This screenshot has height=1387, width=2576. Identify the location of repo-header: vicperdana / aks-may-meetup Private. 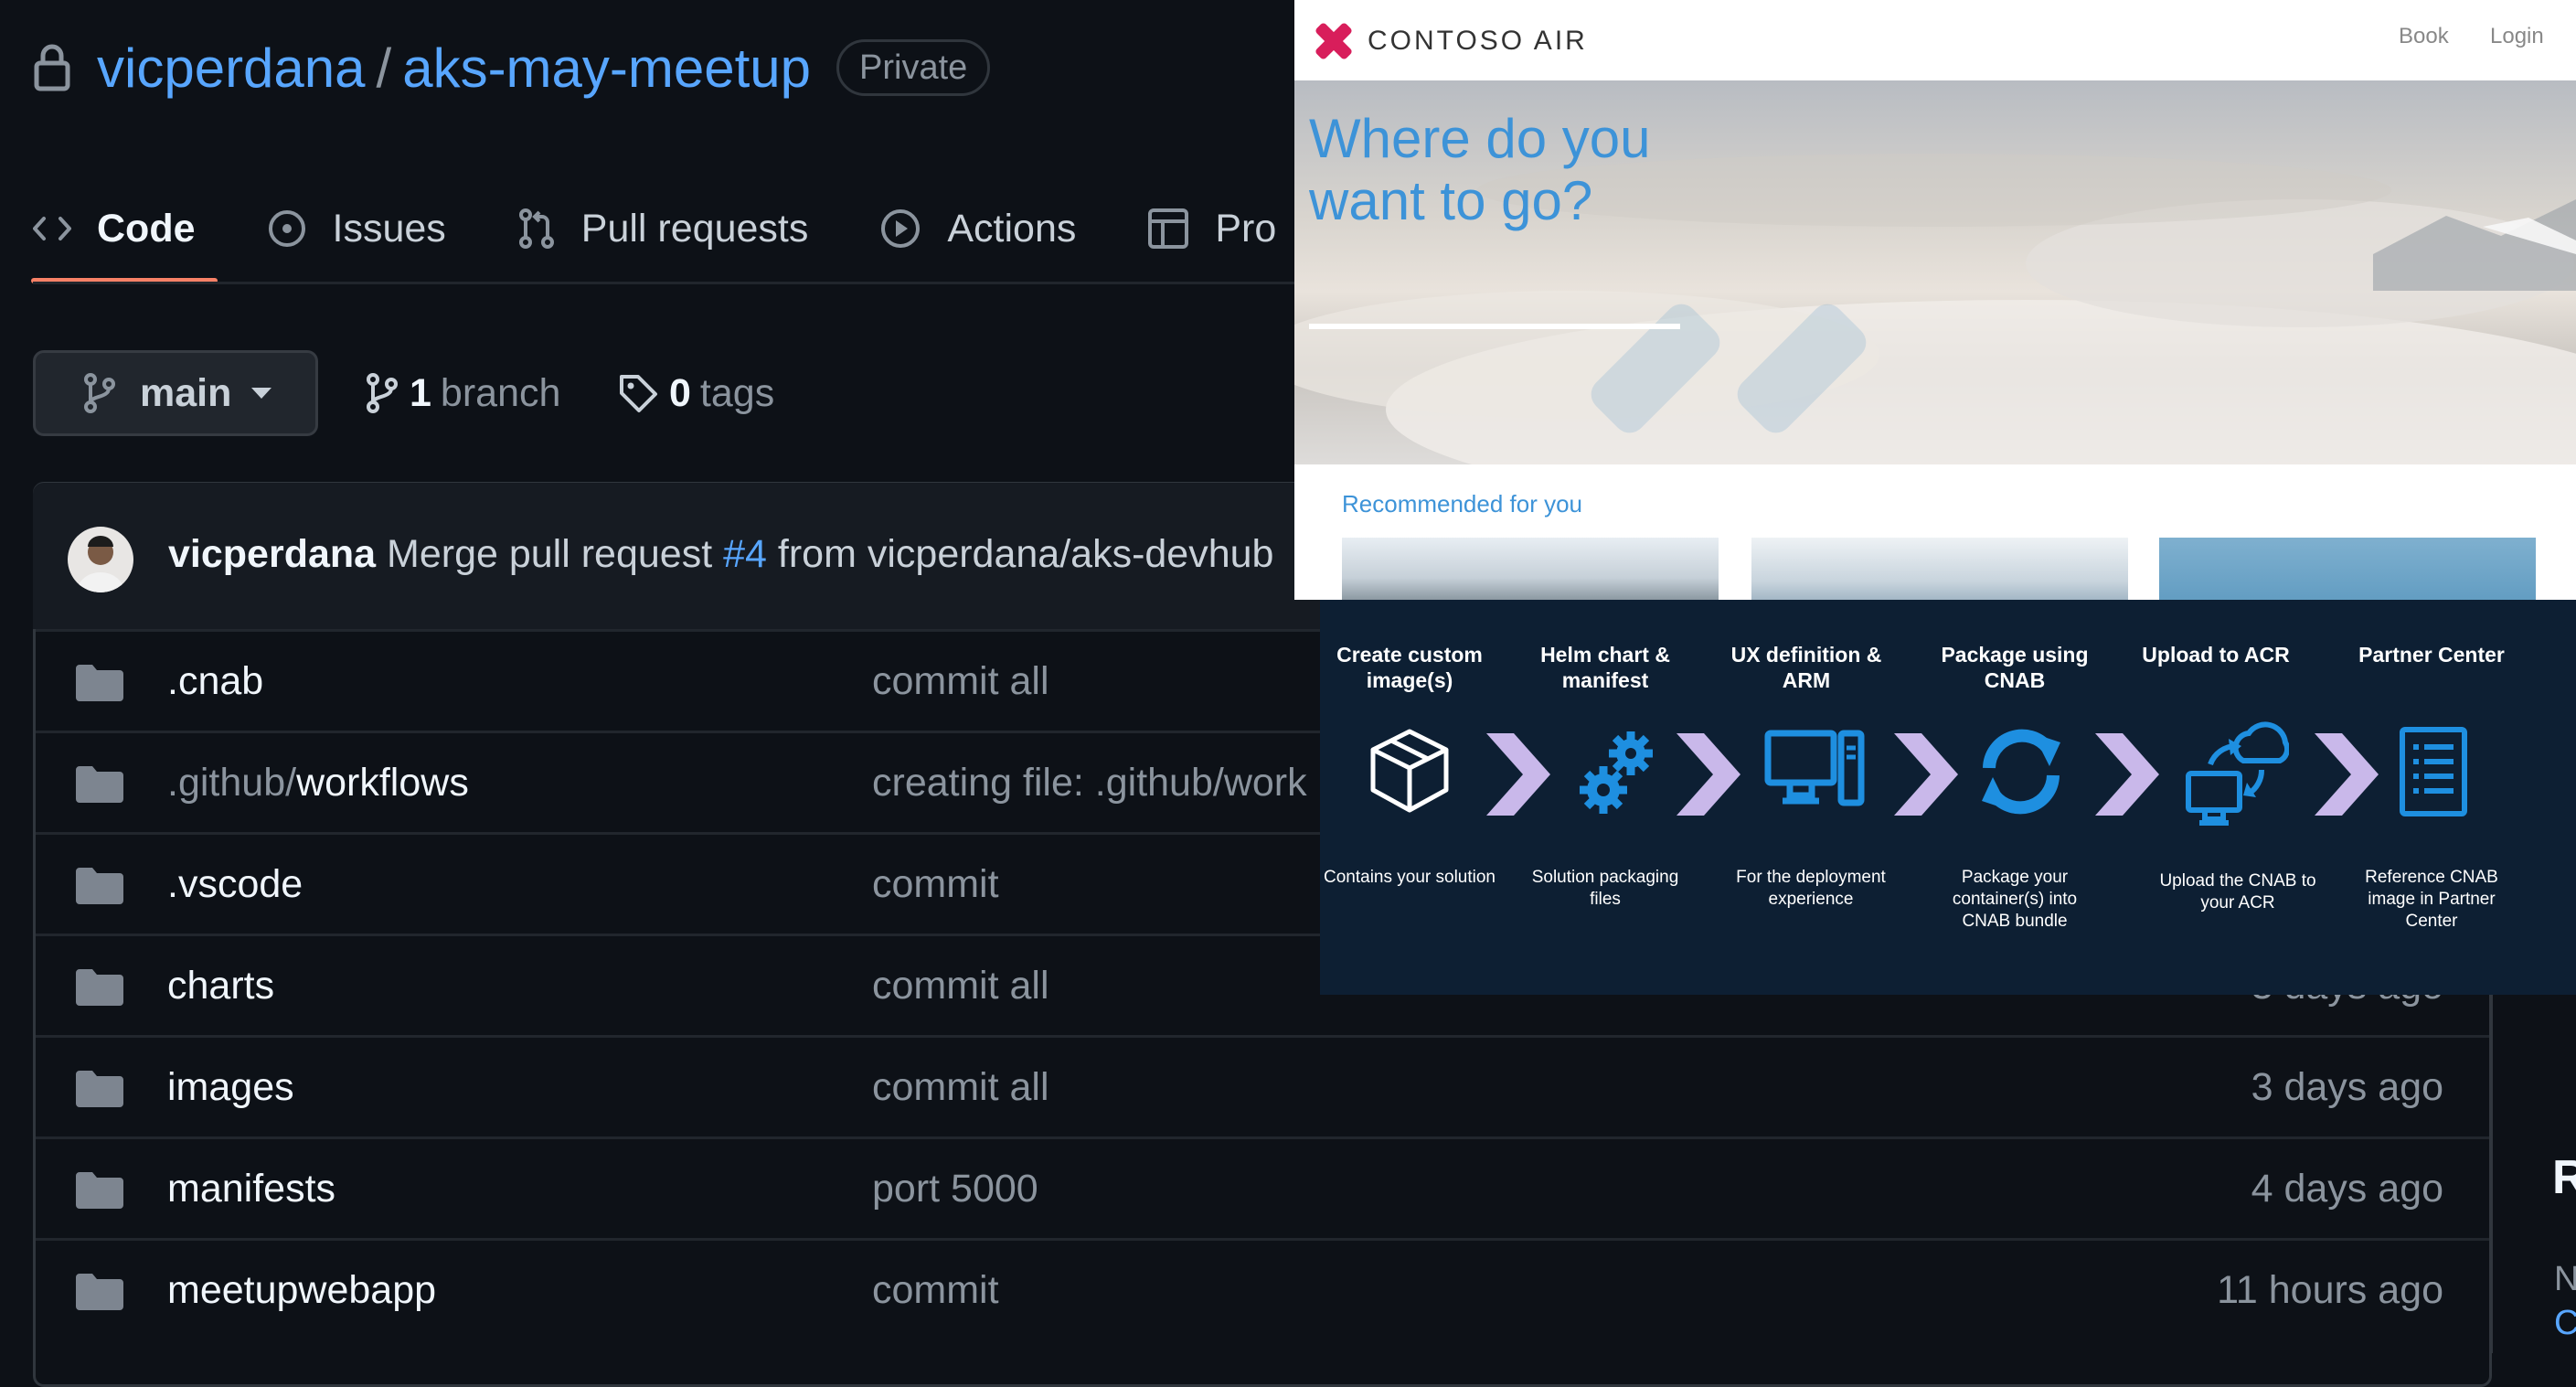
(512, 68).